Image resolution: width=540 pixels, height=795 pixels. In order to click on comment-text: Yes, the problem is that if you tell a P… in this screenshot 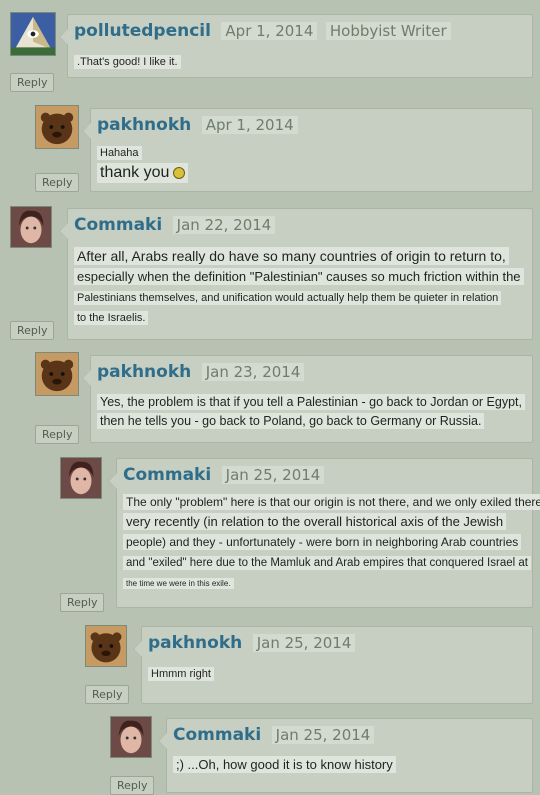, I will do `click(311, 402)`.